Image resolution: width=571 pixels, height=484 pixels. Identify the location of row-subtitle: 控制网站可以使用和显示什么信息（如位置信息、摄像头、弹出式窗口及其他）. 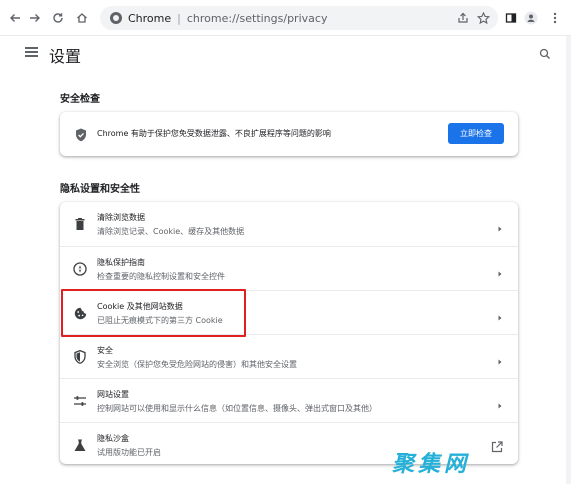
(237, 408).